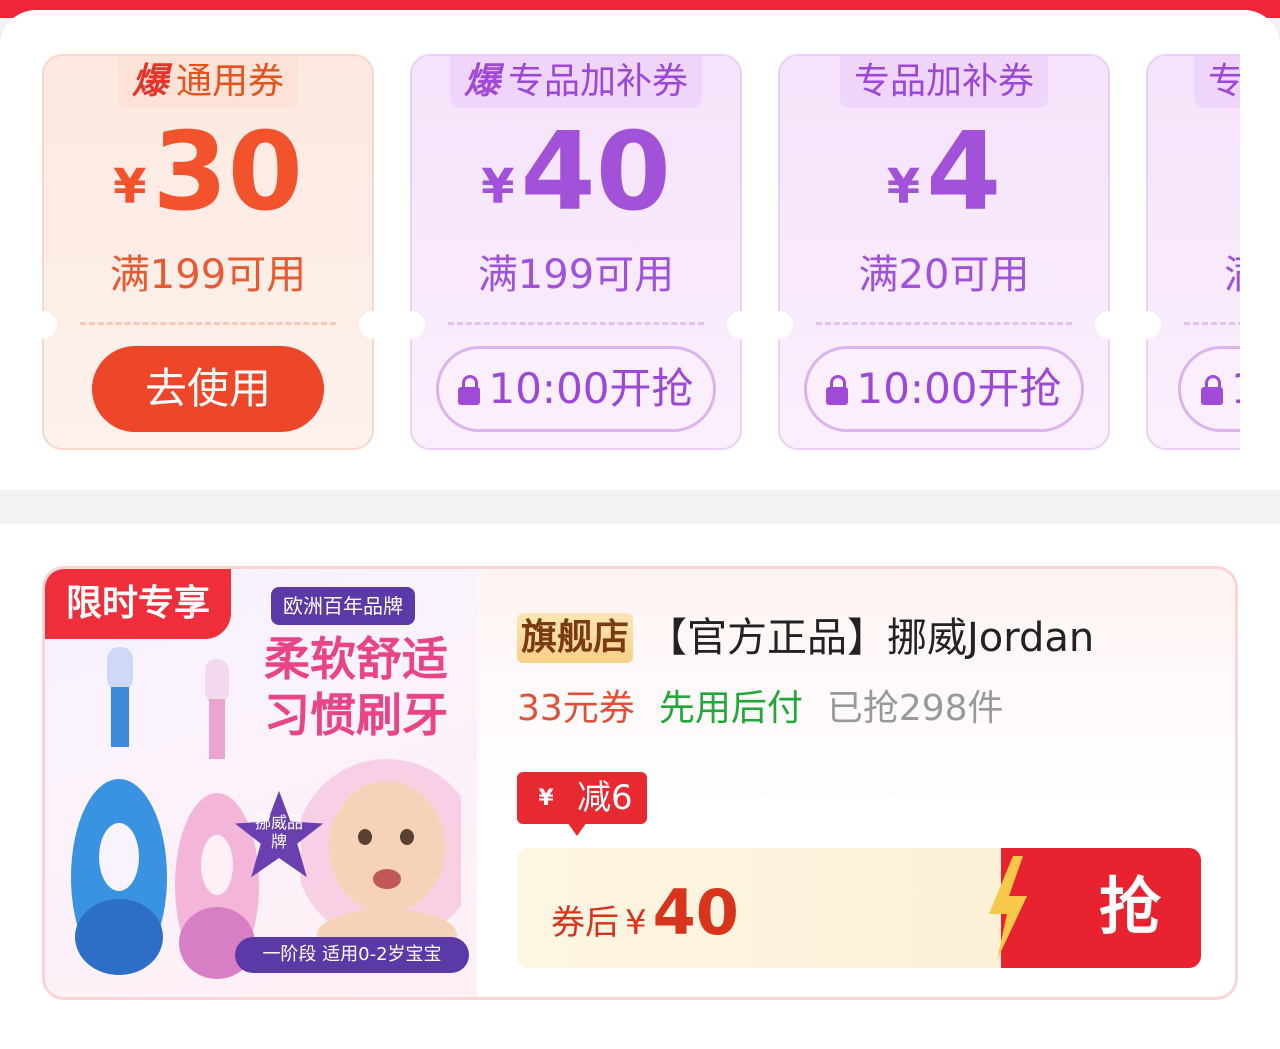  I want to click on coupon-tag: 爆 专品加补券, so click(576, 82).